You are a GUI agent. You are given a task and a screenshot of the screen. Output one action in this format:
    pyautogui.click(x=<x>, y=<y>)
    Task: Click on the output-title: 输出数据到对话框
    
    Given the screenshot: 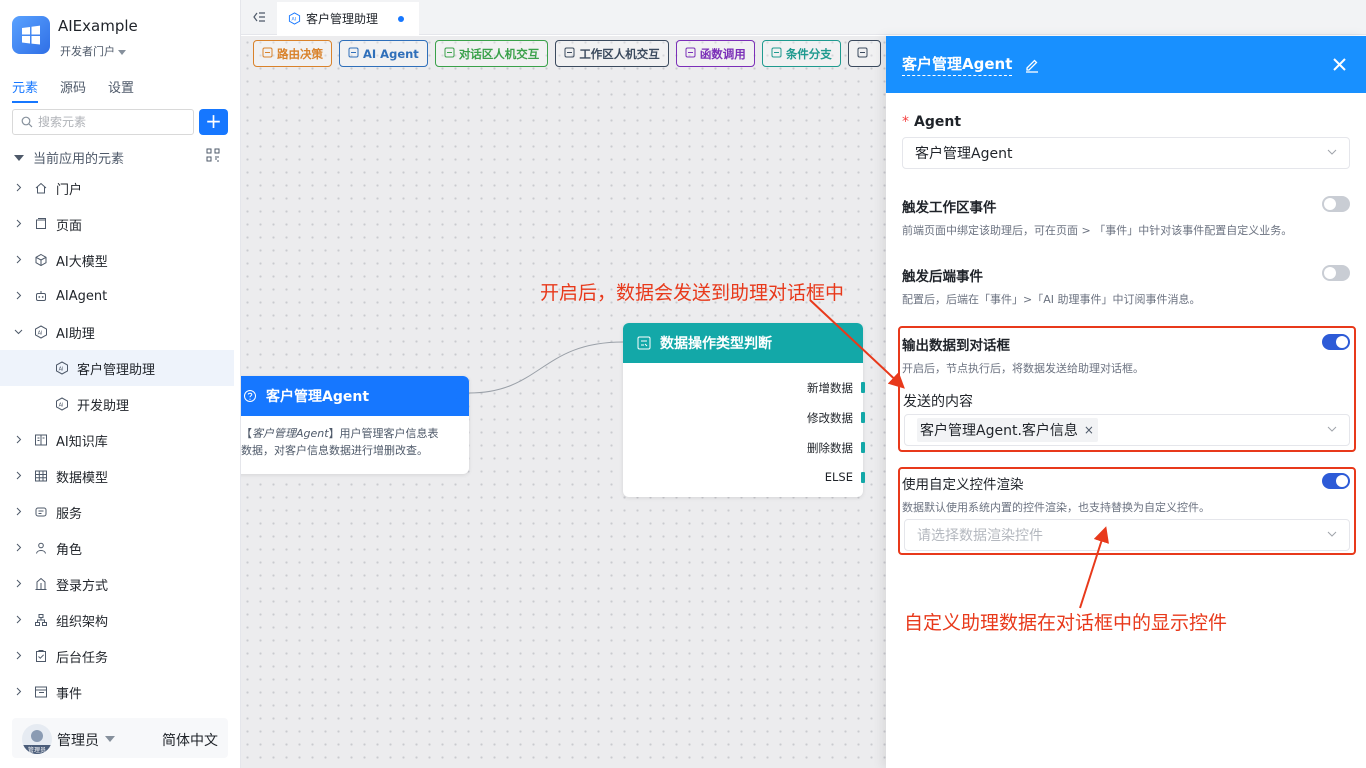 What is the action you would take?
    pyautogui.click(x=956, y=346)
    